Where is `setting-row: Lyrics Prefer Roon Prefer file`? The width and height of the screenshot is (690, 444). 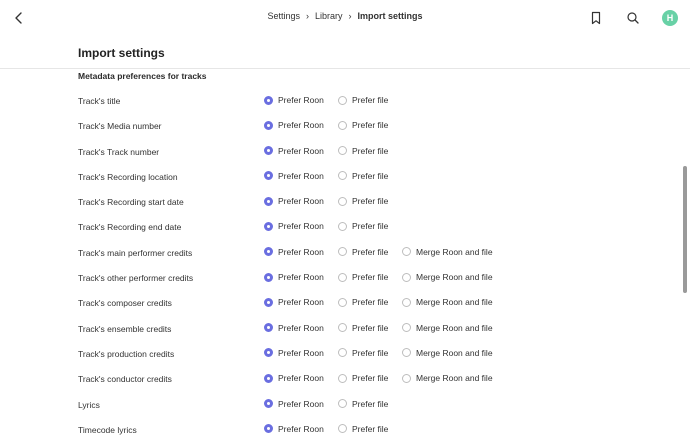 setting-row: Lyrics Prefer Roon Prefer file is located at coordinates (345, 404).